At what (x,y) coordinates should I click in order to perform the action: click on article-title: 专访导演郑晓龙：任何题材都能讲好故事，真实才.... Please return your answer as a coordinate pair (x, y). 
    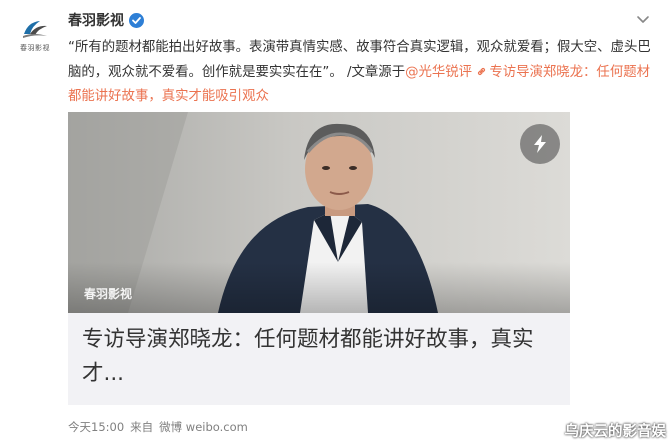
    Looking at the image, I should click on (322, 357).